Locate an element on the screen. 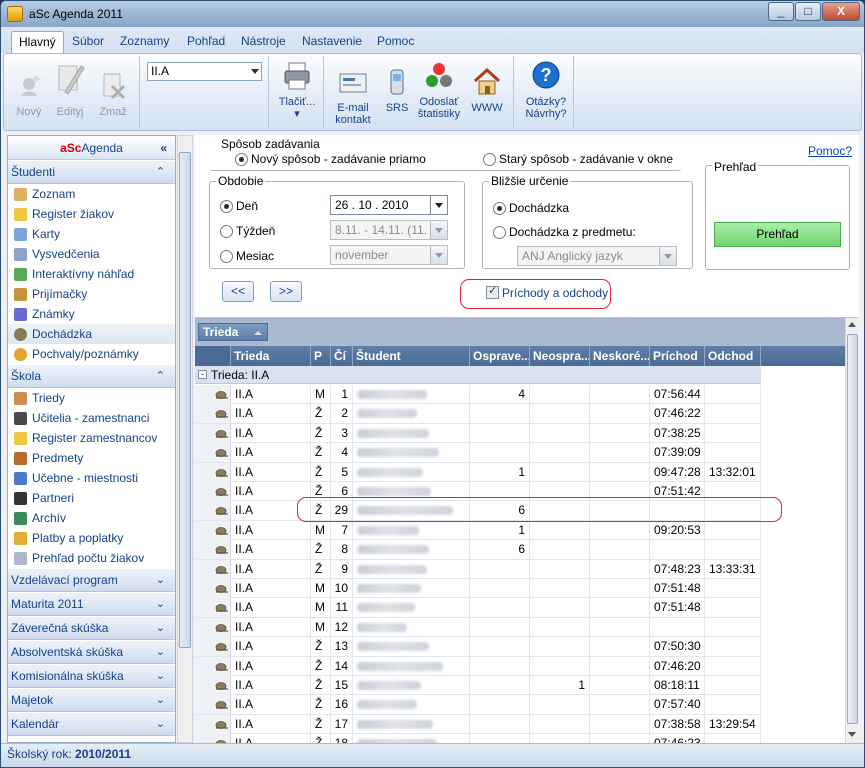  cell-prichod: 09:47:28 is located at coordinates (677, 472).